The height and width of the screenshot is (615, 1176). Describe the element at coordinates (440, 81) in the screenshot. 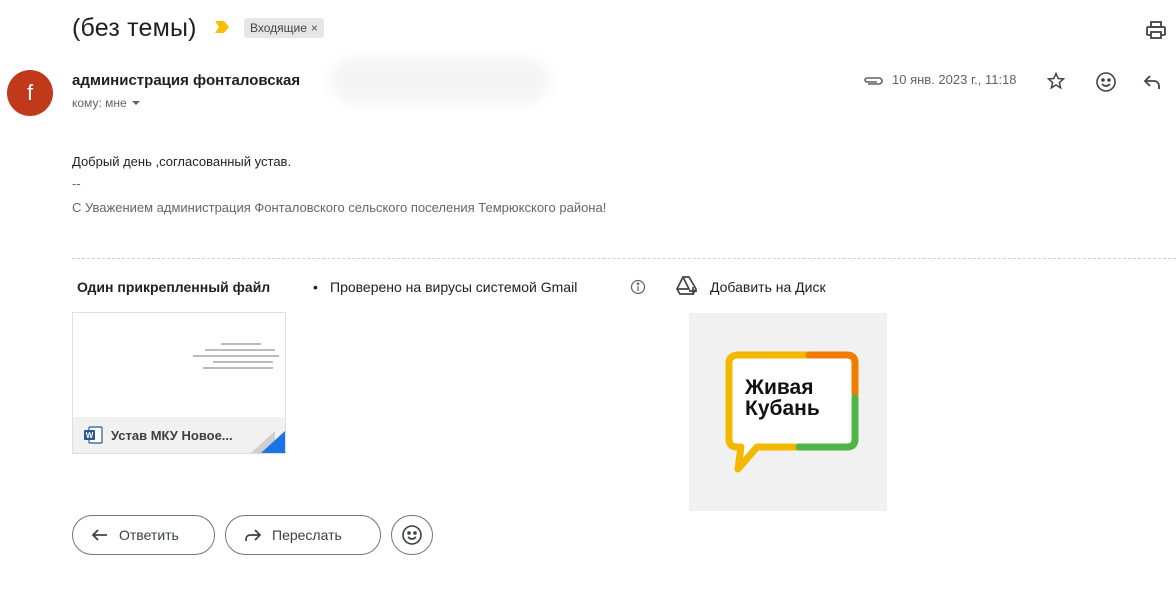

I see `redacted-email-area` at that location.